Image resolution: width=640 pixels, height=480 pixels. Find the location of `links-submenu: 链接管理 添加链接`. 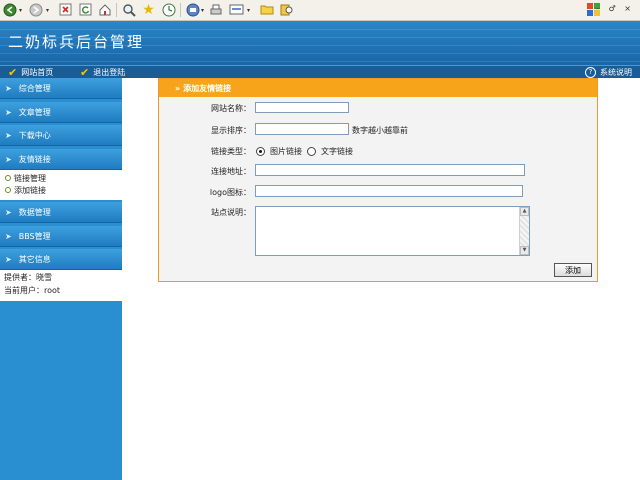

links-submenu: 链接管理 添加链接 is located at coordinates (61, 185).